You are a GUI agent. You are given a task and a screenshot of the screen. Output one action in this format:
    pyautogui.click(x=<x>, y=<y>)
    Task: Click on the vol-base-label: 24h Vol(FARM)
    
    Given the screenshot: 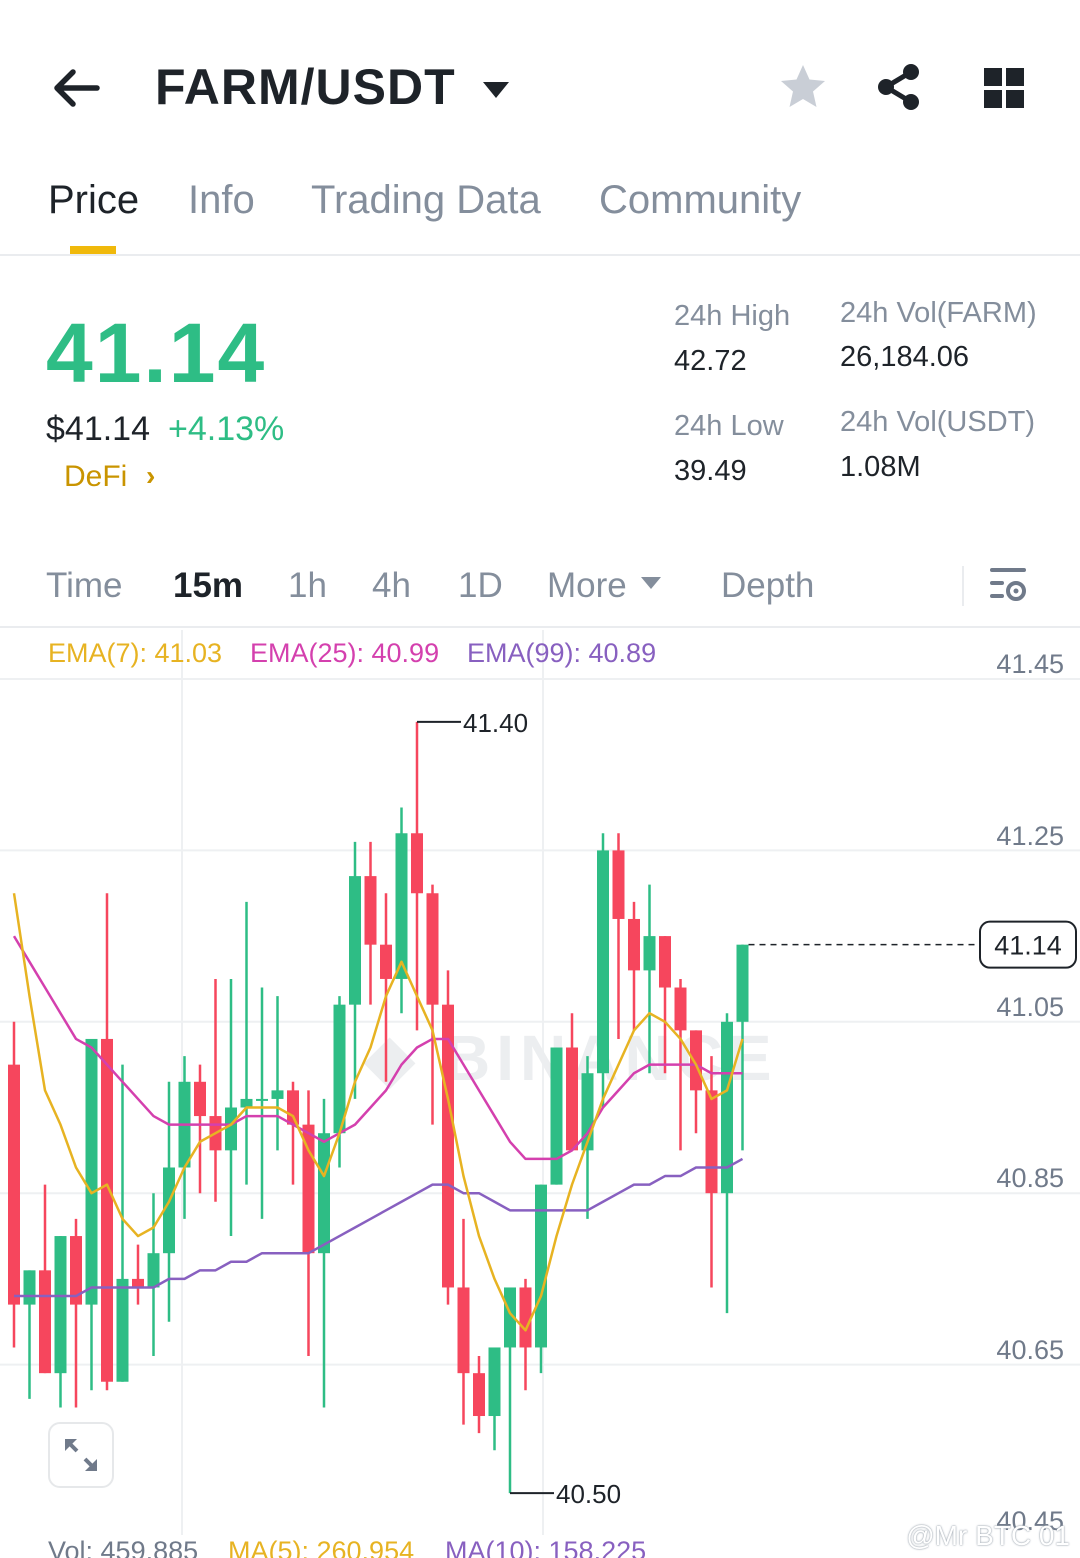 What is the action you would take?
    pyautogui.click(x=938, y=313)
    